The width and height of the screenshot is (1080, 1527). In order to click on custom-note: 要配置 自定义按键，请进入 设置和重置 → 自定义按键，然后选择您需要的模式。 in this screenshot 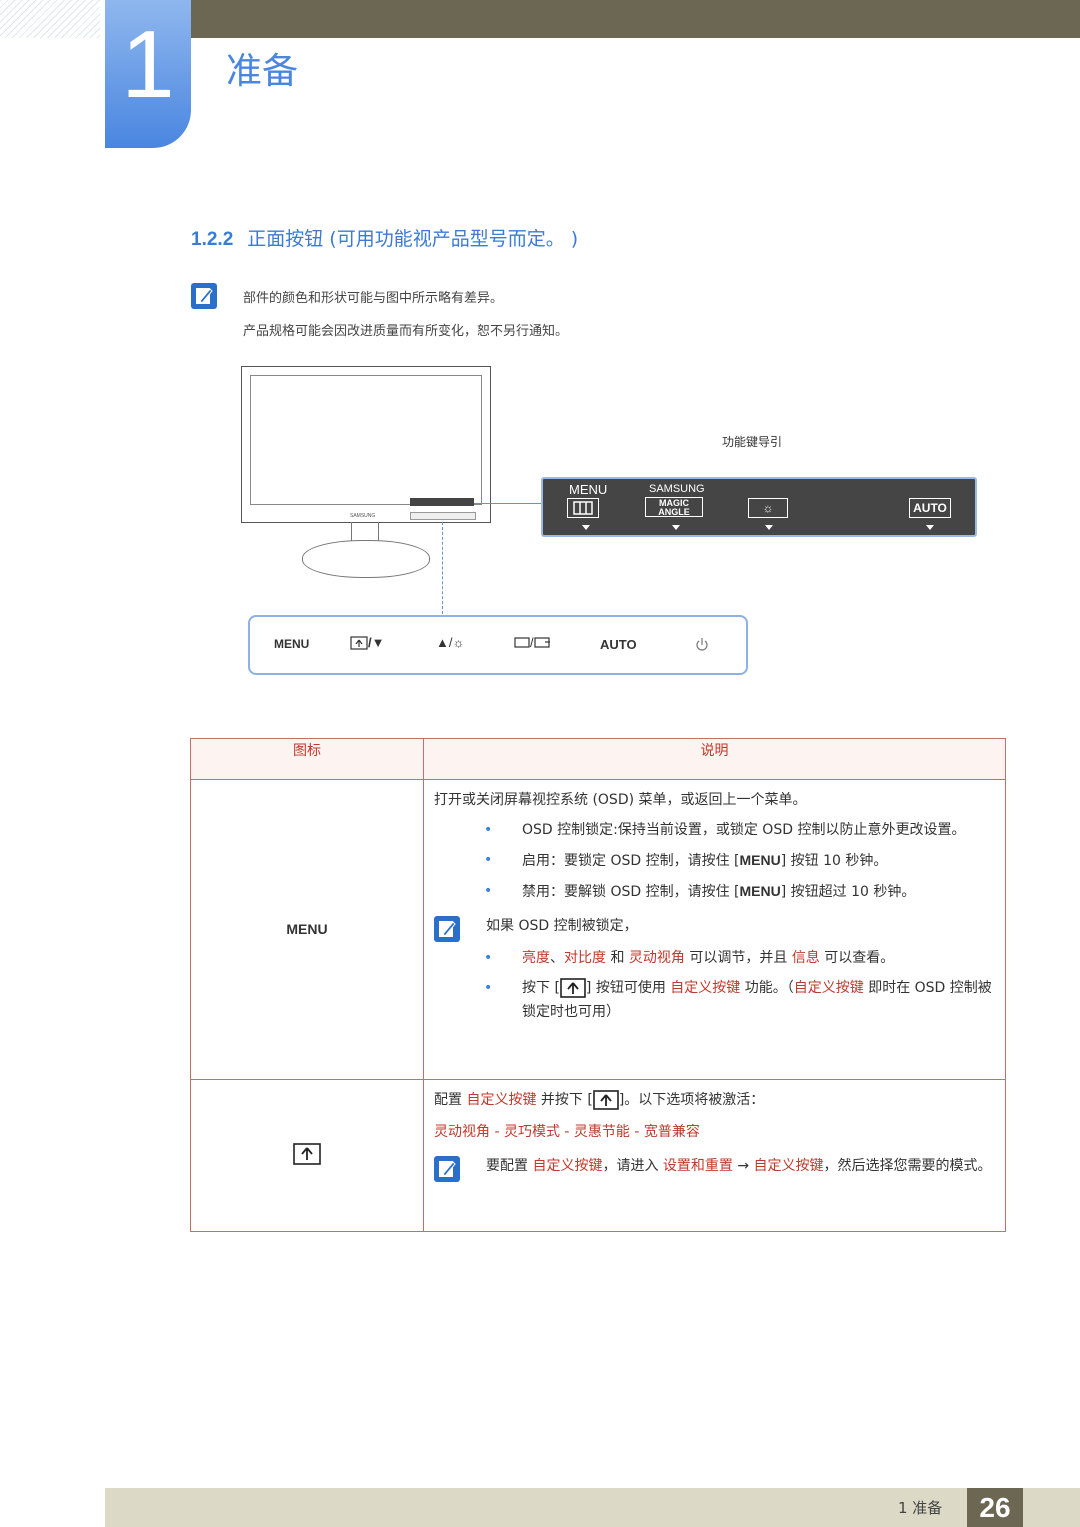, I will do `click(714, 1168)`.